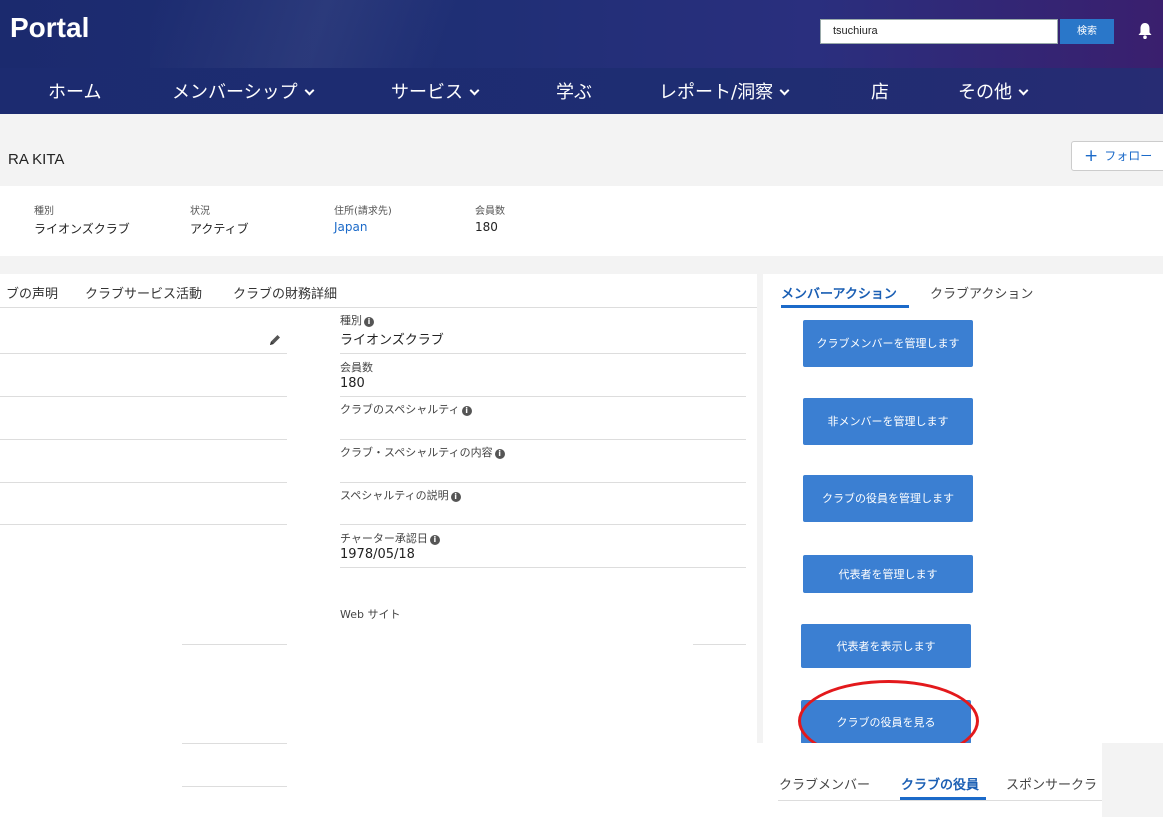  Describe the element at coordinates (49, 28) in the screenshot. I see `portal-logo: Portal` at that location.